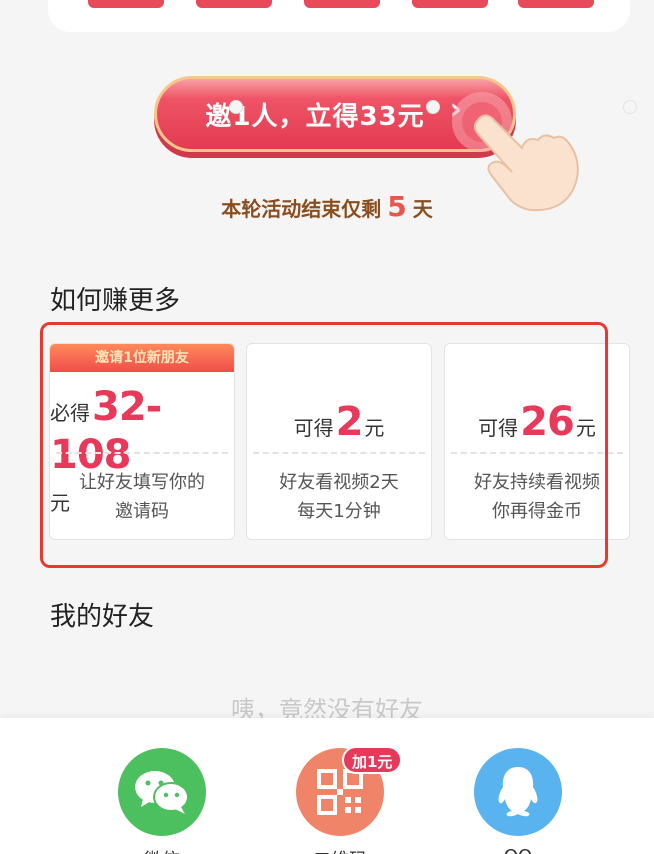 The image size is (654, 854). I want to click on top-card, so click(339, 16).